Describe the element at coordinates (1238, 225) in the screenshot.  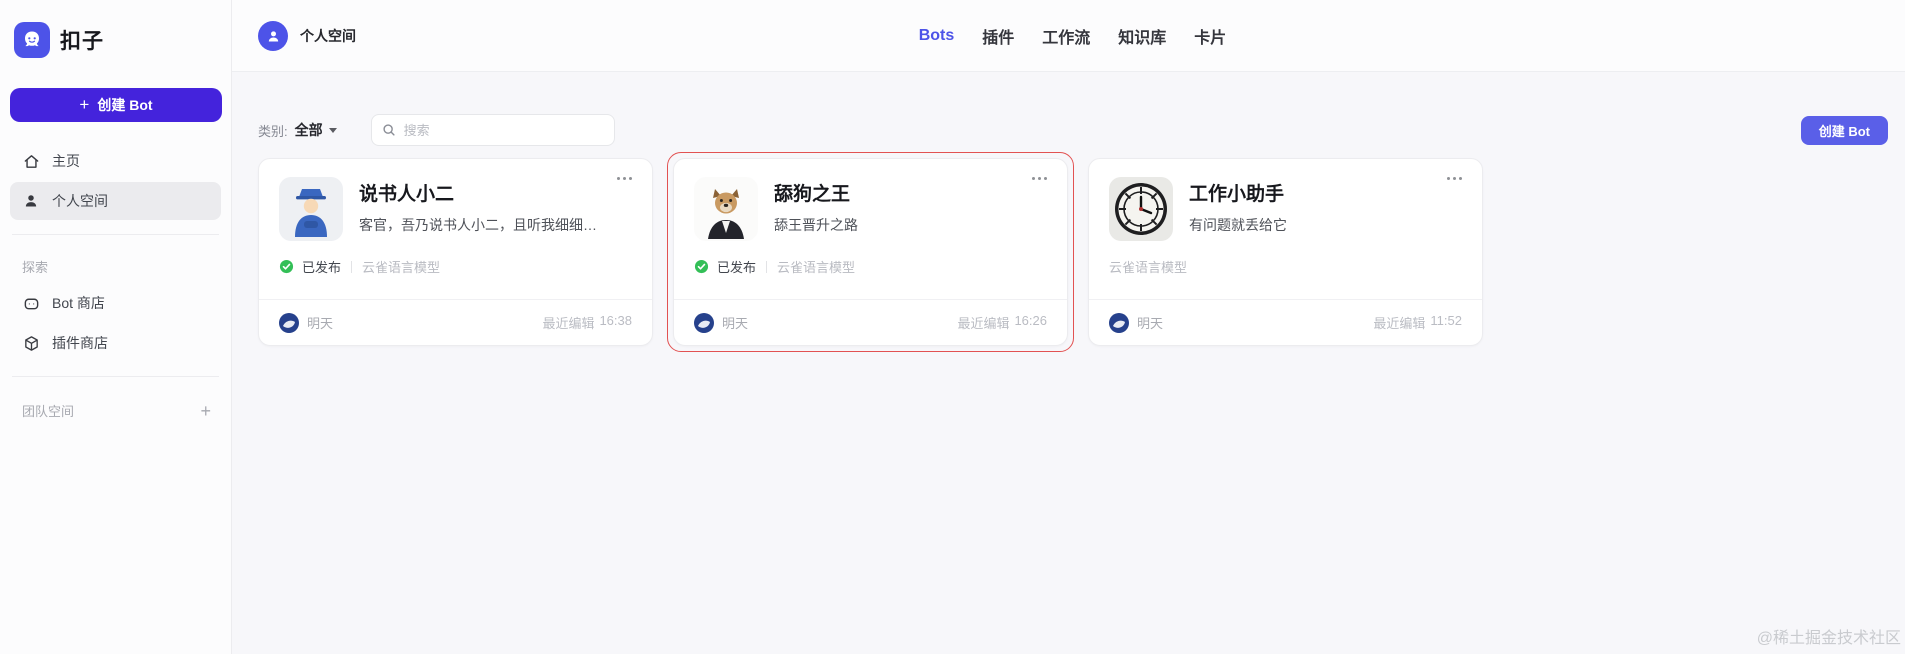
I see `bot-description: 有问题就丢给它` at that location.